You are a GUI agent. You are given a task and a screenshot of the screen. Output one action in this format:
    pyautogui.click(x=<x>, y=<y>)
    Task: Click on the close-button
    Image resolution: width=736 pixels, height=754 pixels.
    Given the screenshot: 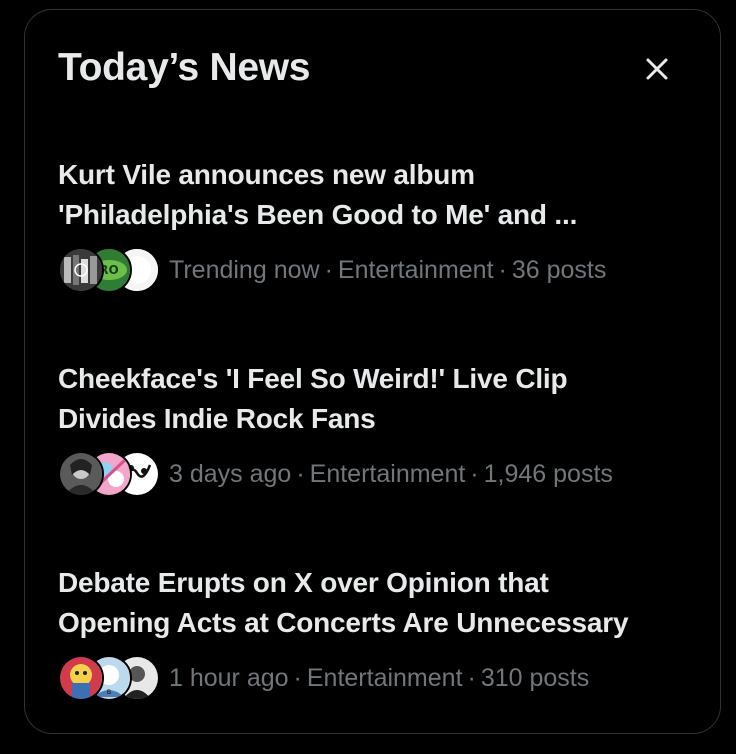 What is the action you would take?
    pyautogui.click(x=657, y=69)
    